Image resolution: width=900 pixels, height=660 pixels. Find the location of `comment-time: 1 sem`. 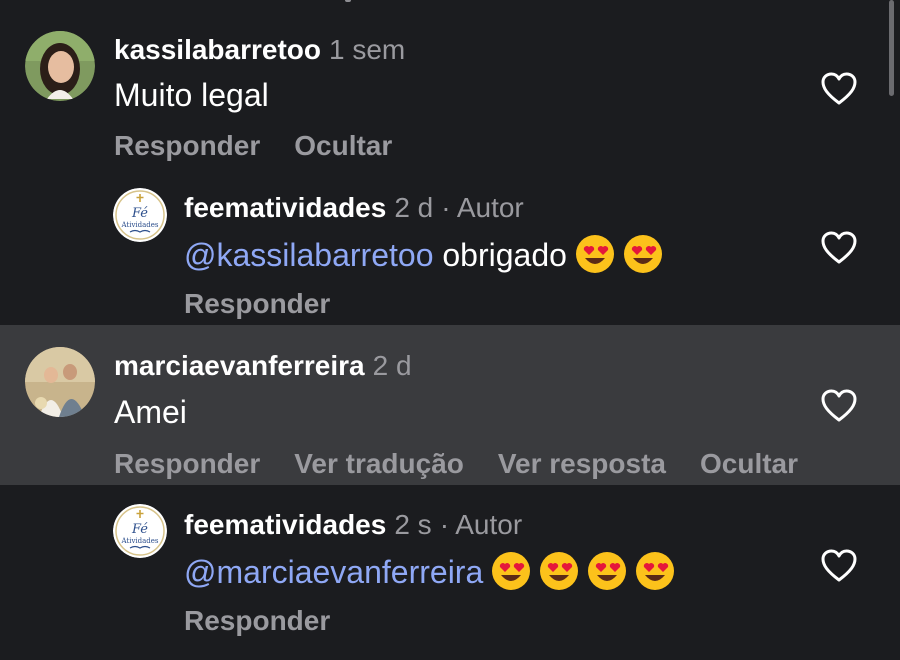

comment-time: 1 sem is located at coordinates (367, 49).